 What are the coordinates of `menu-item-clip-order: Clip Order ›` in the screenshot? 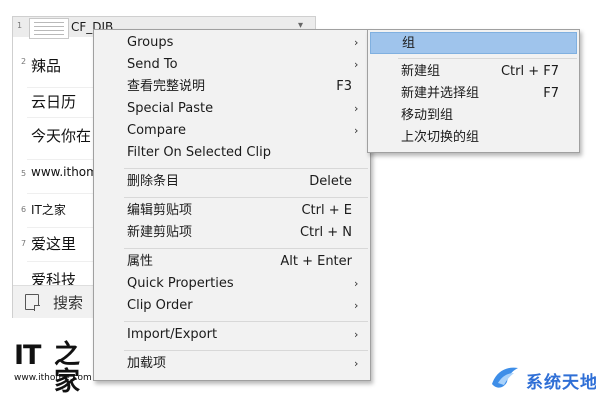 It's located at (232, 306).